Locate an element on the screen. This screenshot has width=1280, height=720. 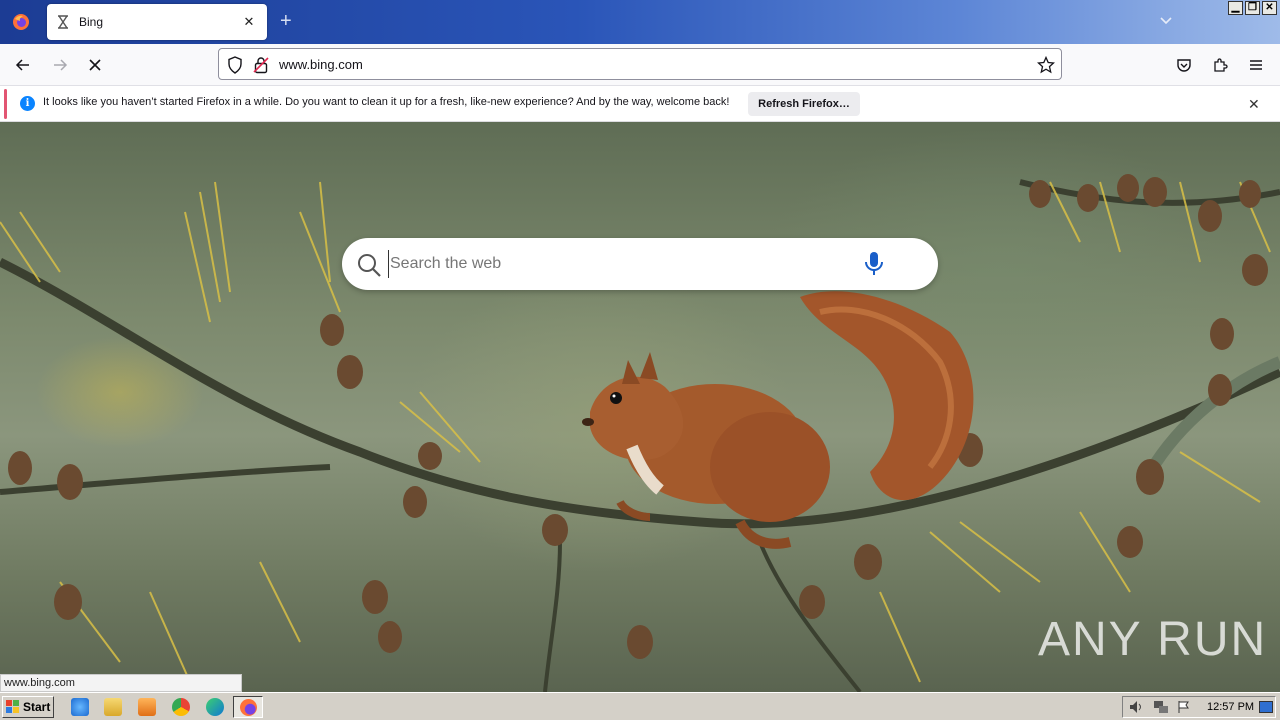
chevron-down-icon is located at coordinates (1166, 21).